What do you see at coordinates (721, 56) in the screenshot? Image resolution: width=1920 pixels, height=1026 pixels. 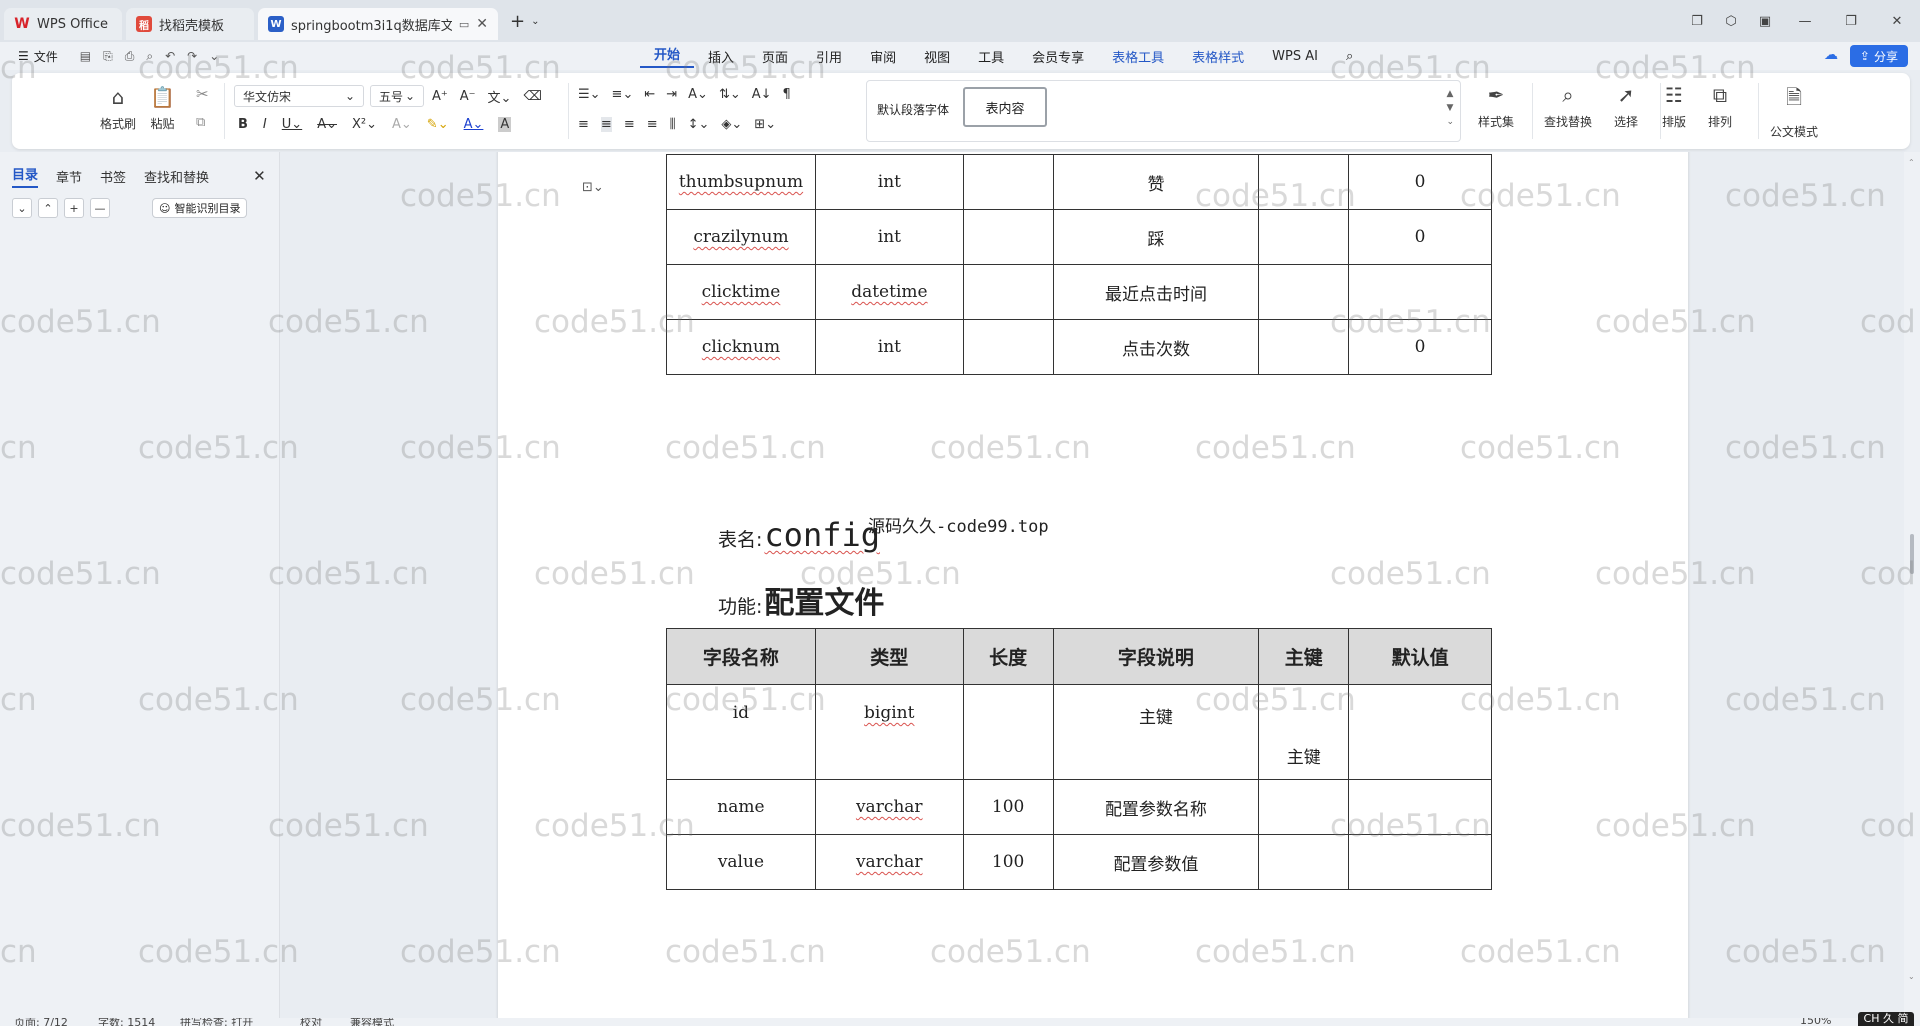 I see `menu-insert: 插入` at bounding box center [721, 56].